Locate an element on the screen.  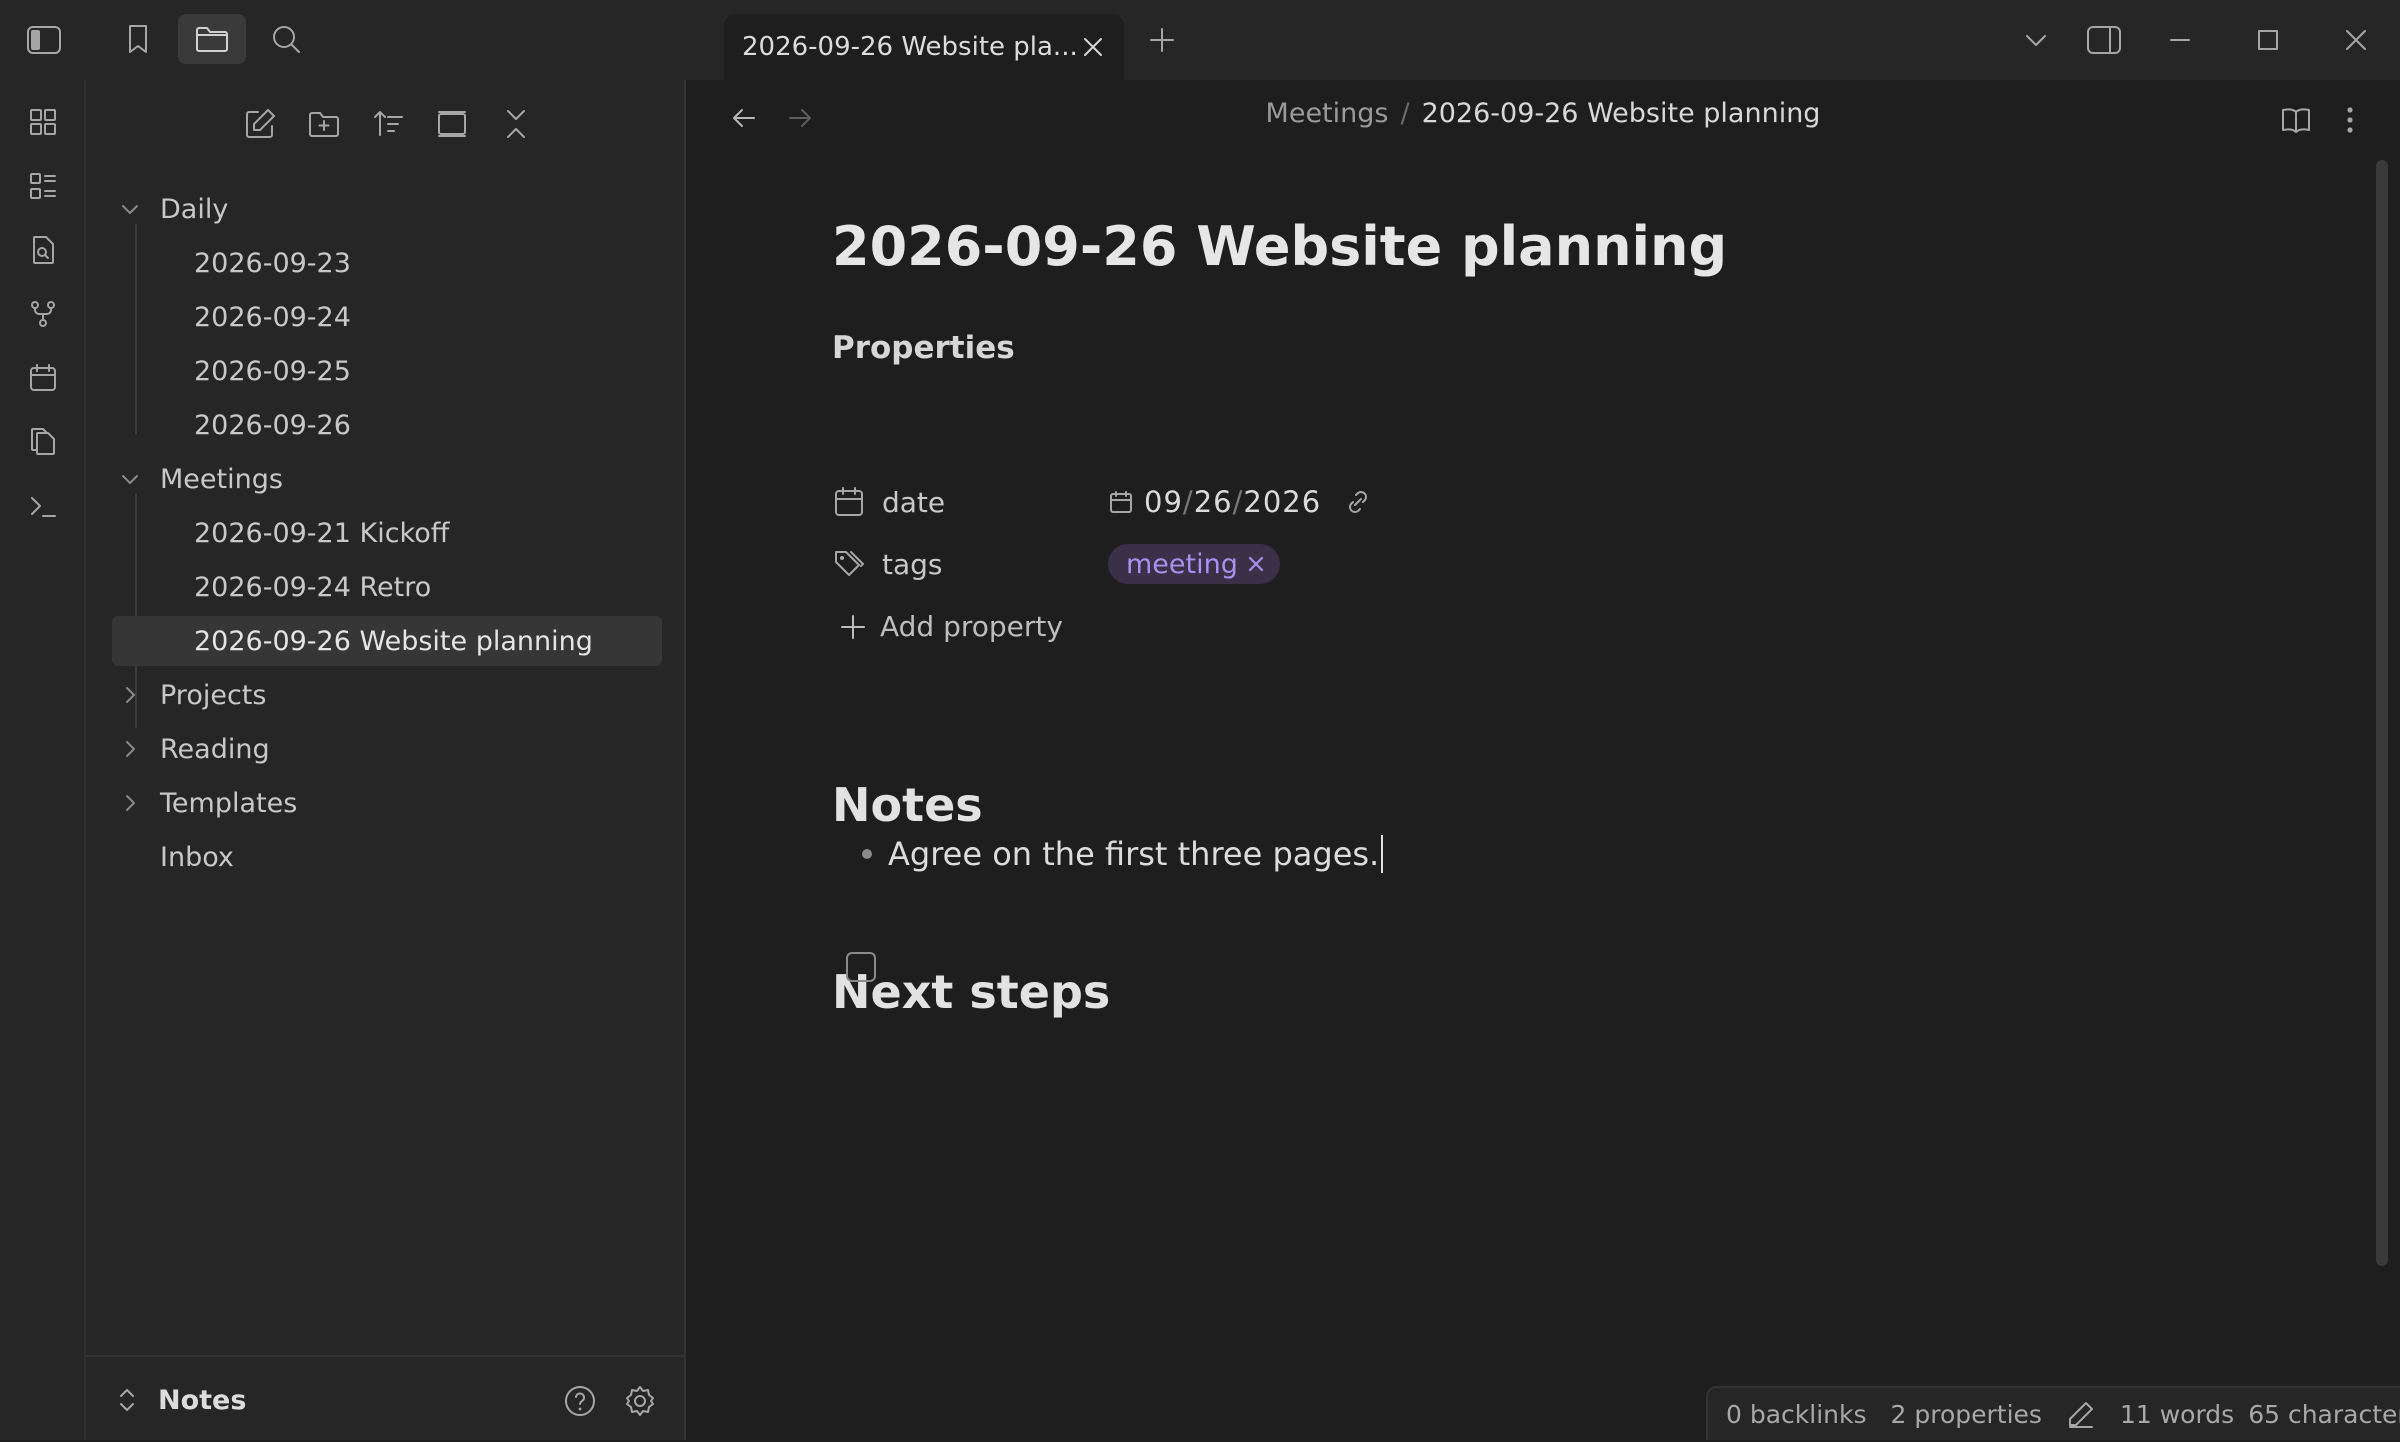
settings-button is located at coordinates (640, 1401).